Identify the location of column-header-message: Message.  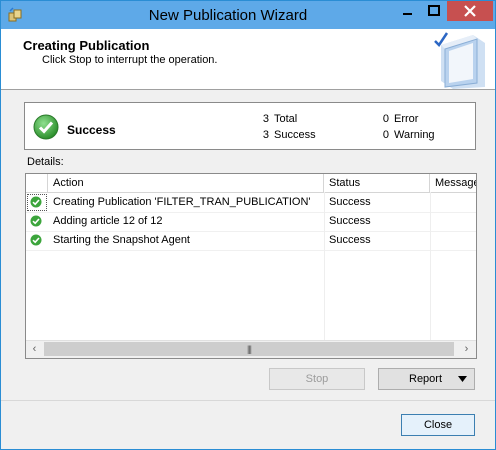
(453, 183).